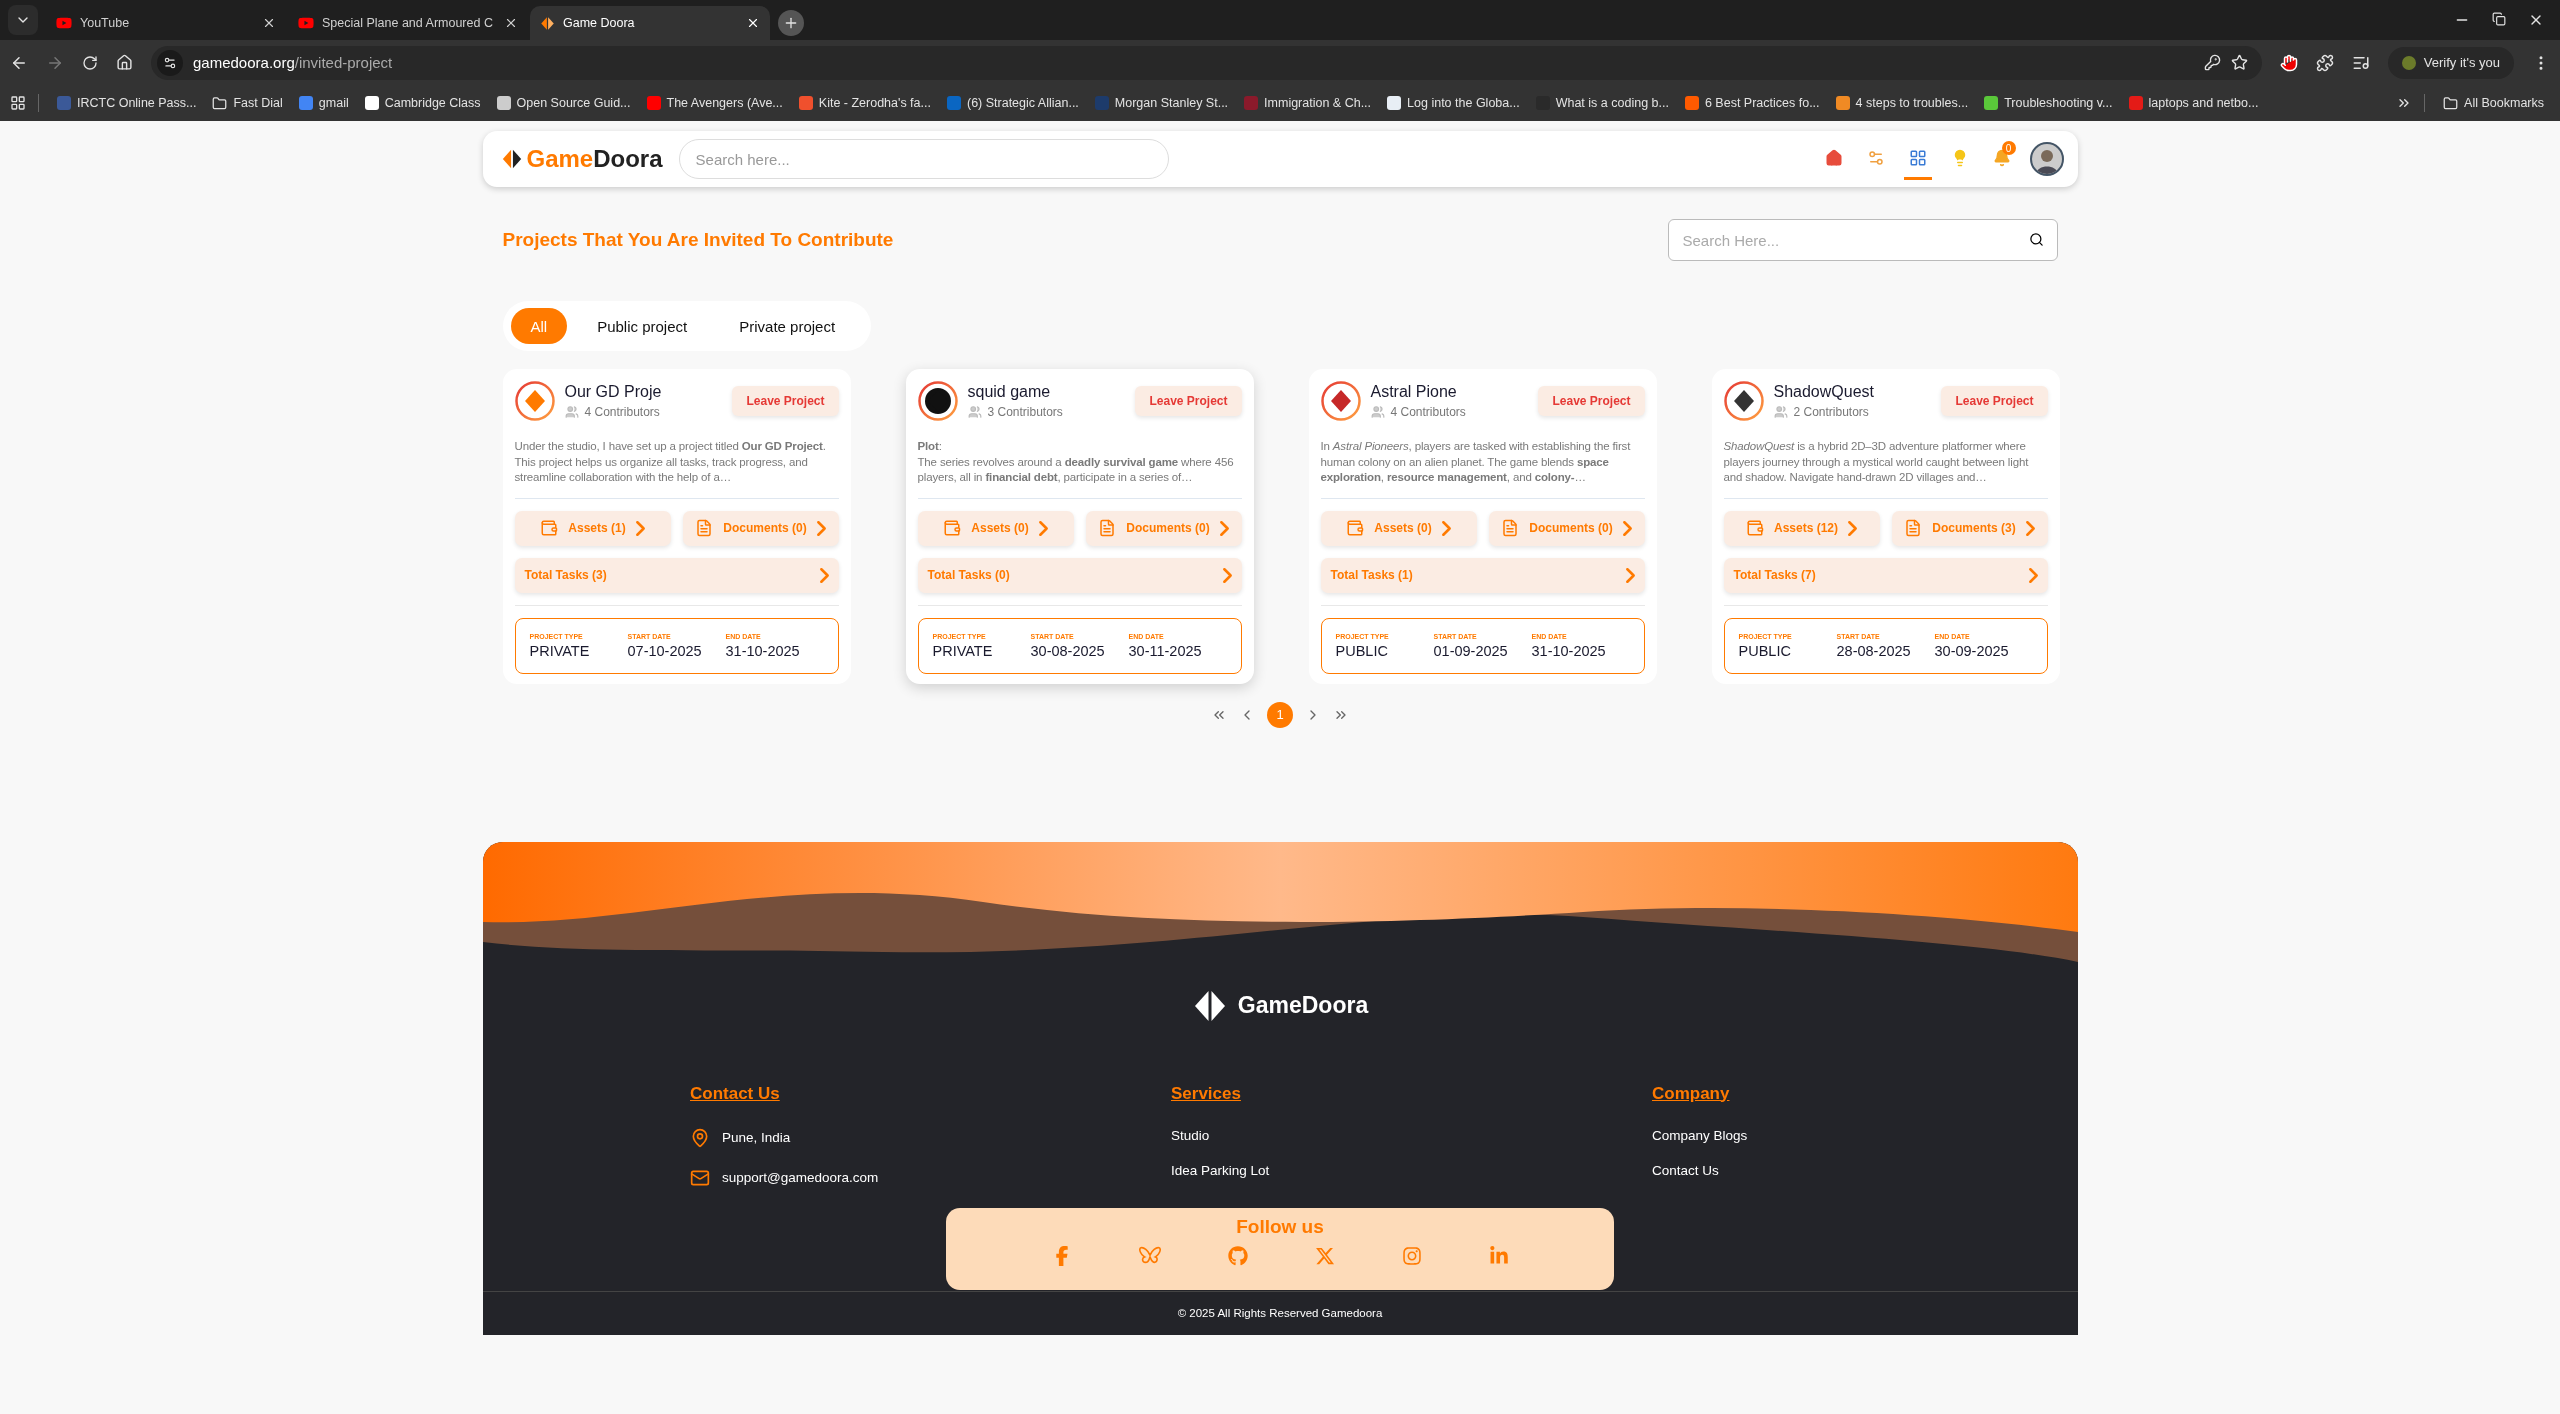  I want to click on footer-link: Pune, India, so click(930, 1137).